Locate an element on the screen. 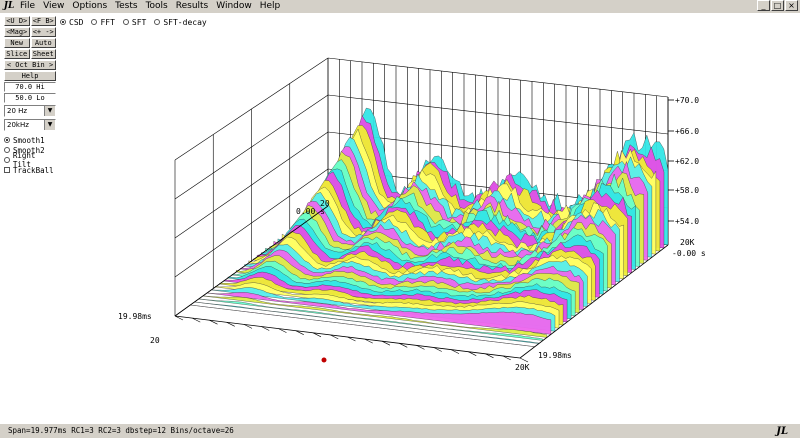 The image size is (800, 438). mode-fft: FFT is located at coordinates (103, 22).